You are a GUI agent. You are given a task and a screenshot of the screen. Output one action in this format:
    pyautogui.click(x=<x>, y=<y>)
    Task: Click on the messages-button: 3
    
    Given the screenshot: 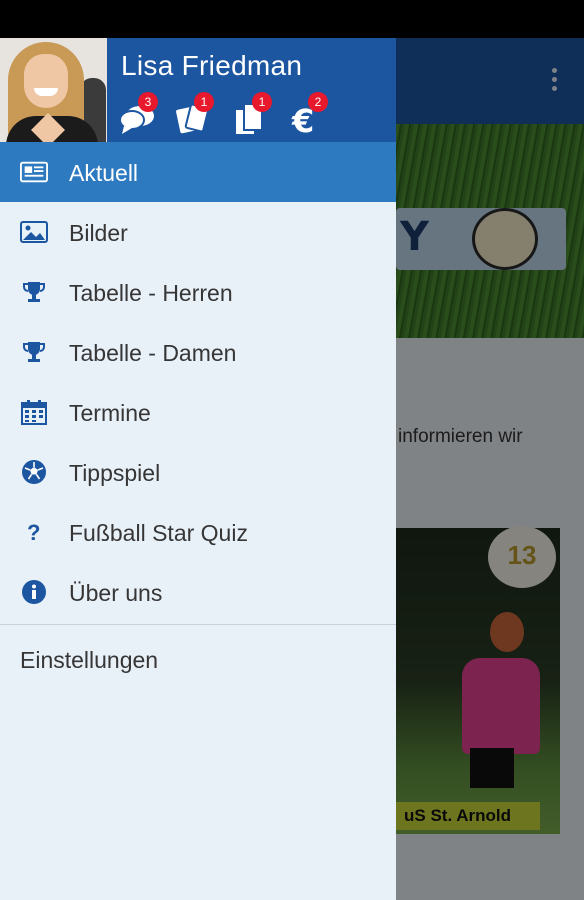 What is the action you would take?
    pyautogui.click(x=138, y=115)
    